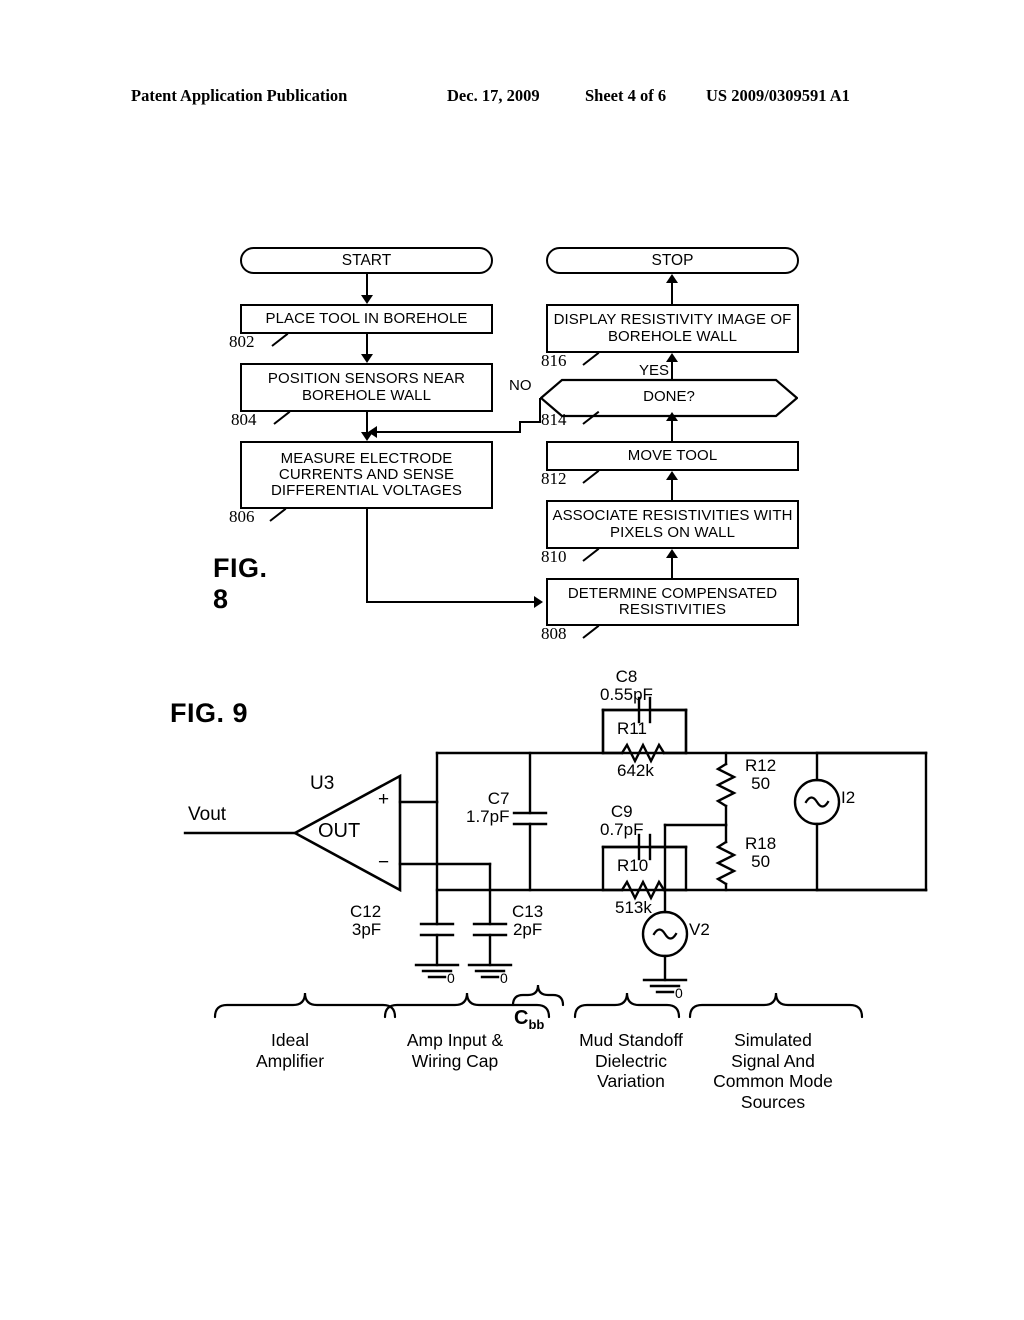 The image size is (1024, 1320). Describe the element at coordinates (242, 341) in the screenshot. I see `ref-802: 802` at that location.